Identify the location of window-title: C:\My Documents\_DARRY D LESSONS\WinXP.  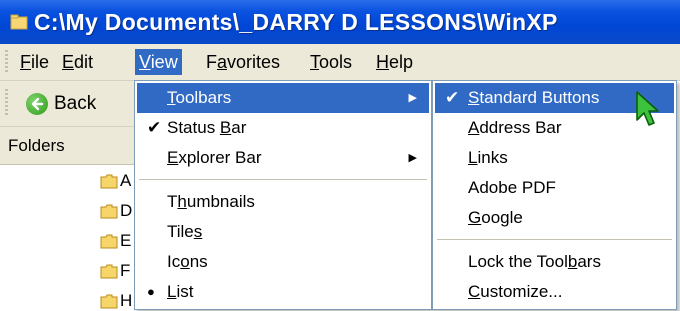
(296, 21).